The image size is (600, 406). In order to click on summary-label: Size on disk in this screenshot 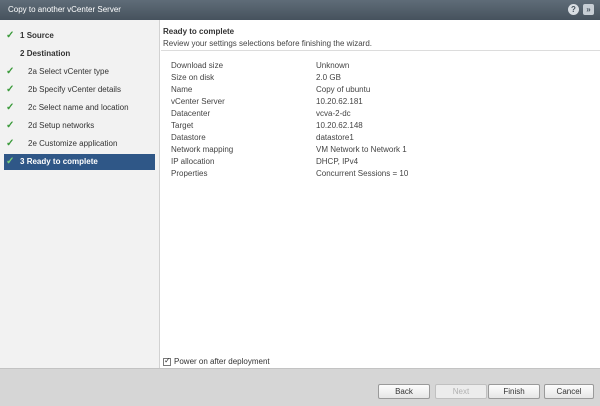, I will do `click(193, 77)`.